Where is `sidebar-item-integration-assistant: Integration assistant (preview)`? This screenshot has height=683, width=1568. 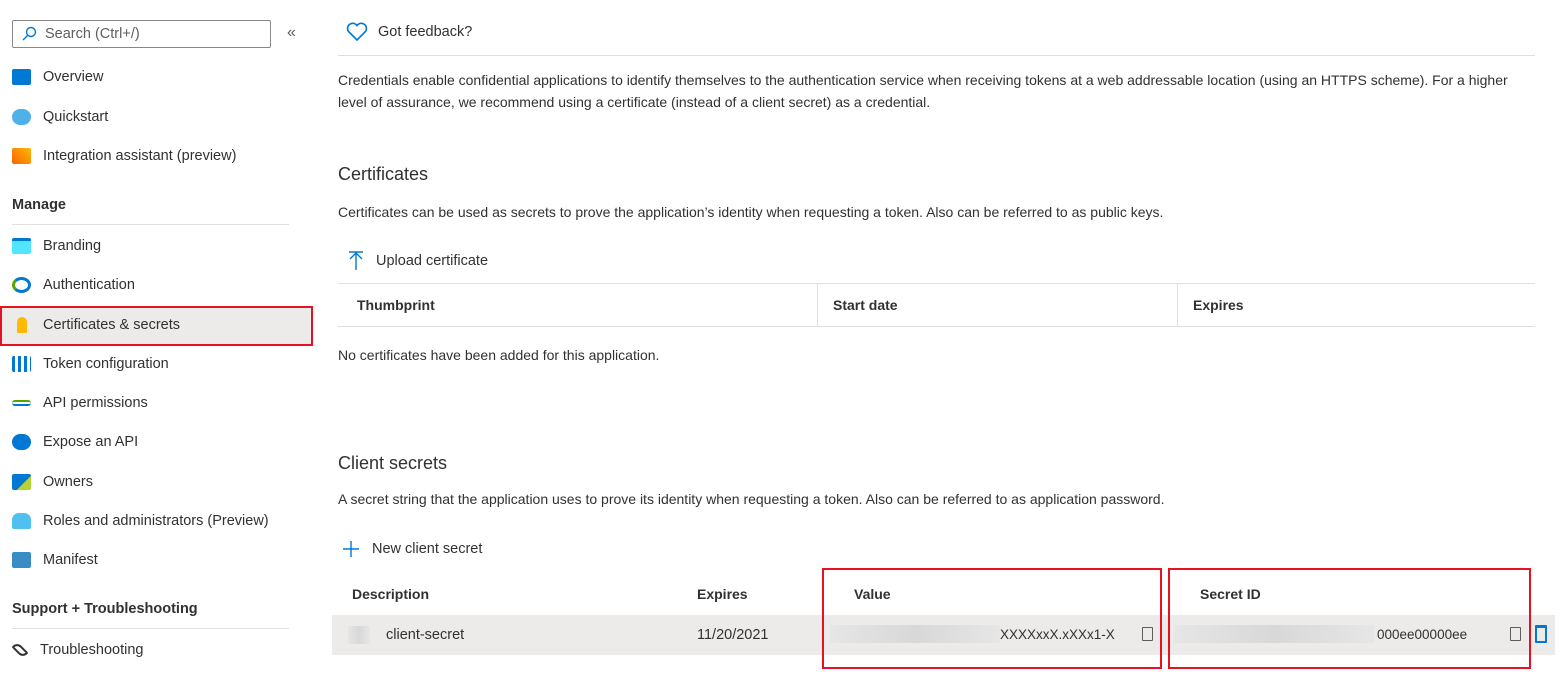
sidebar-item-integration-assistant: Integration assistant (preview) is located at coordinates (124, 156).